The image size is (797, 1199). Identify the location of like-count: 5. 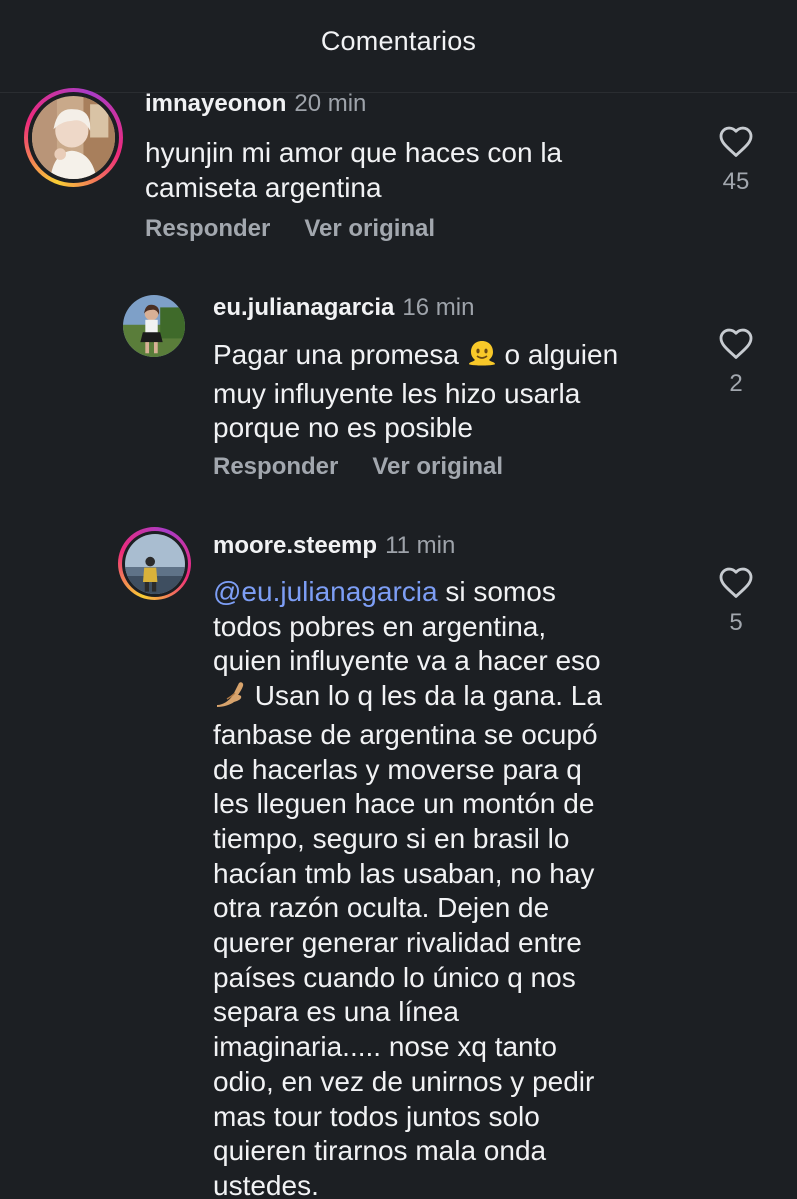
(736, 622).